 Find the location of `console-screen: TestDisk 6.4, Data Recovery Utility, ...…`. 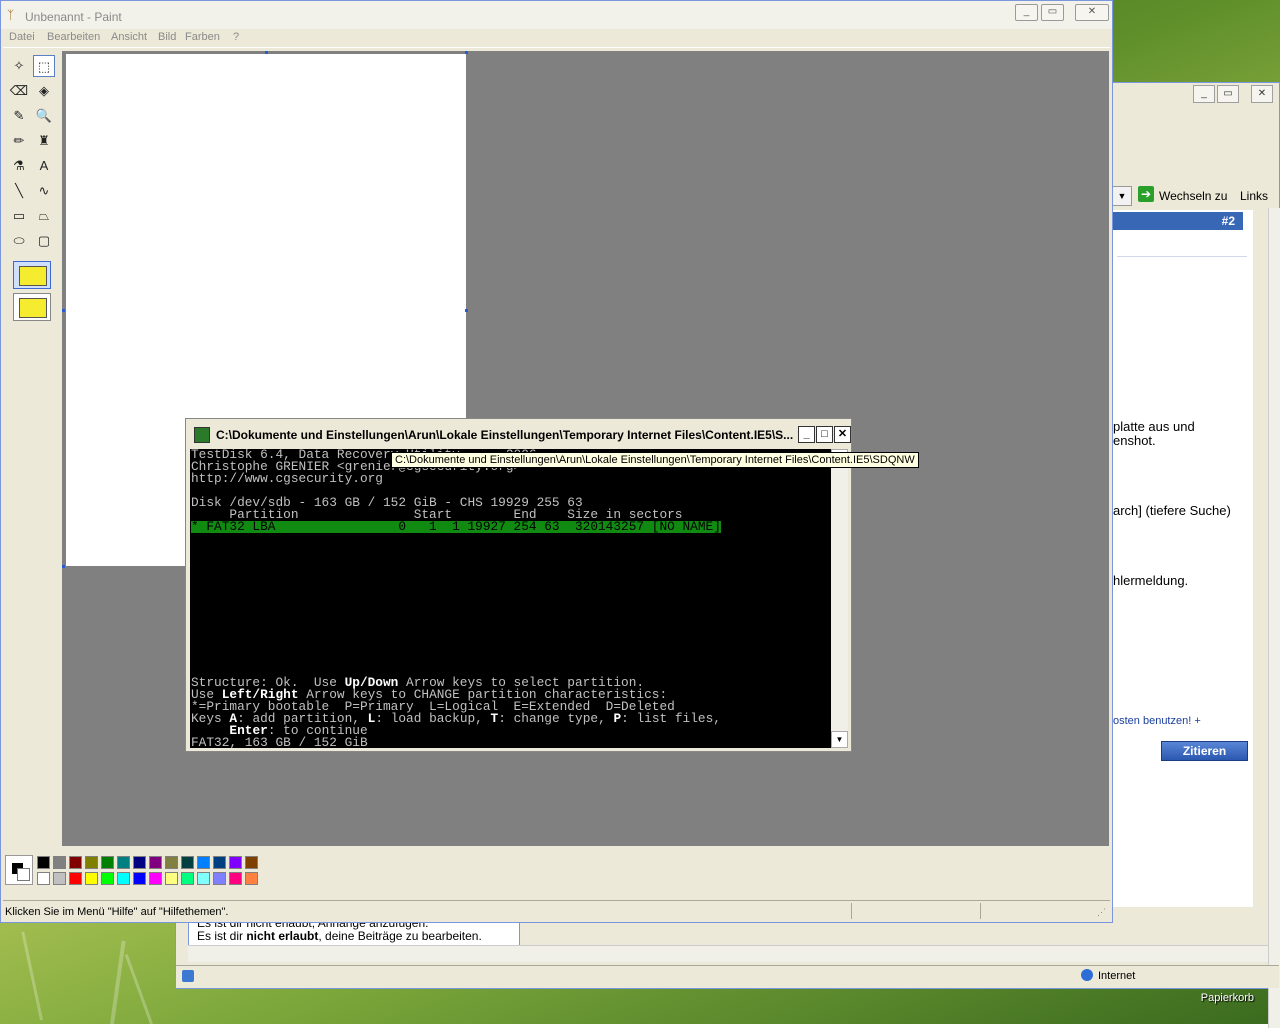

console-screen: TestDisk 6.4, Data Recovery Utility, ...… is located at coordinates (510, 598).